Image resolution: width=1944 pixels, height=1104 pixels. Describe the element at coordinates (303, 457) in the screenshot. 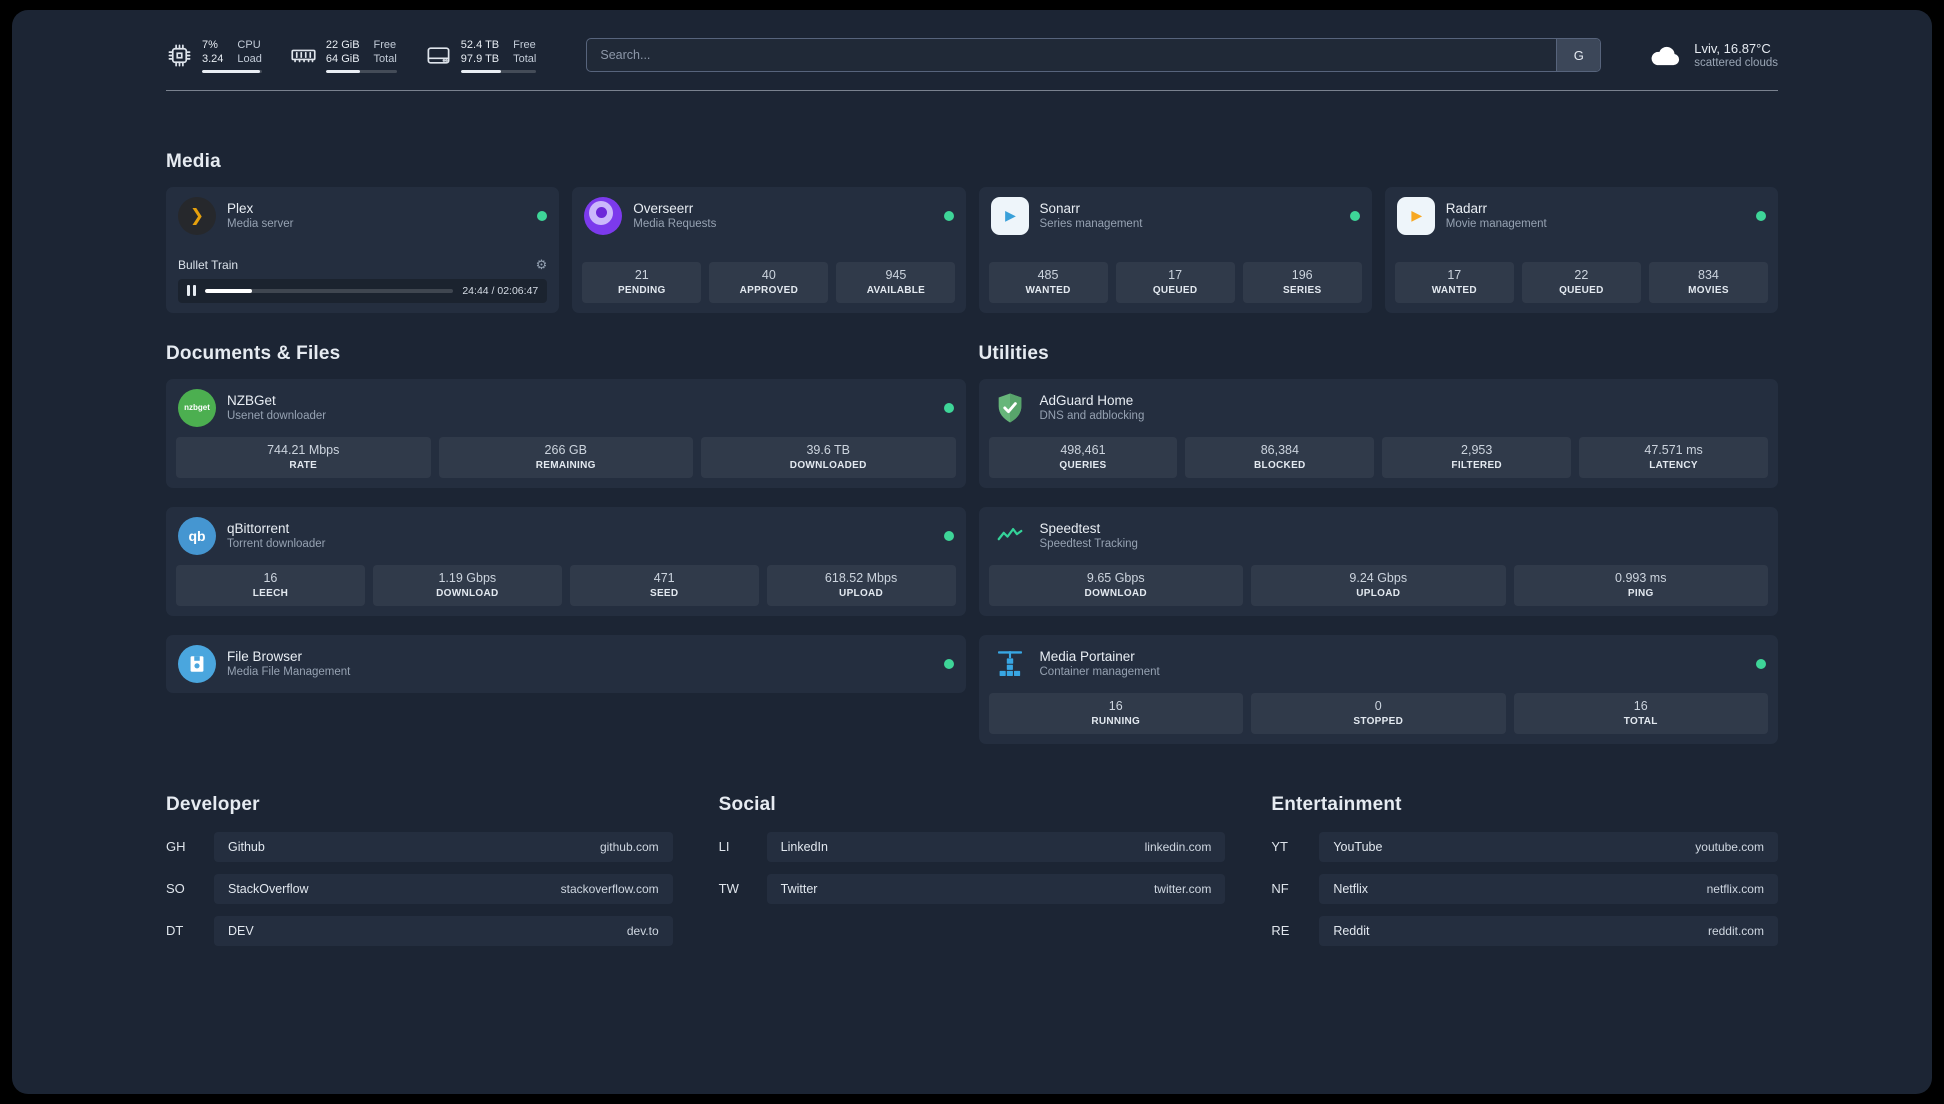

I see `stat-tile: 744.21 Mbps RATE` at that location.